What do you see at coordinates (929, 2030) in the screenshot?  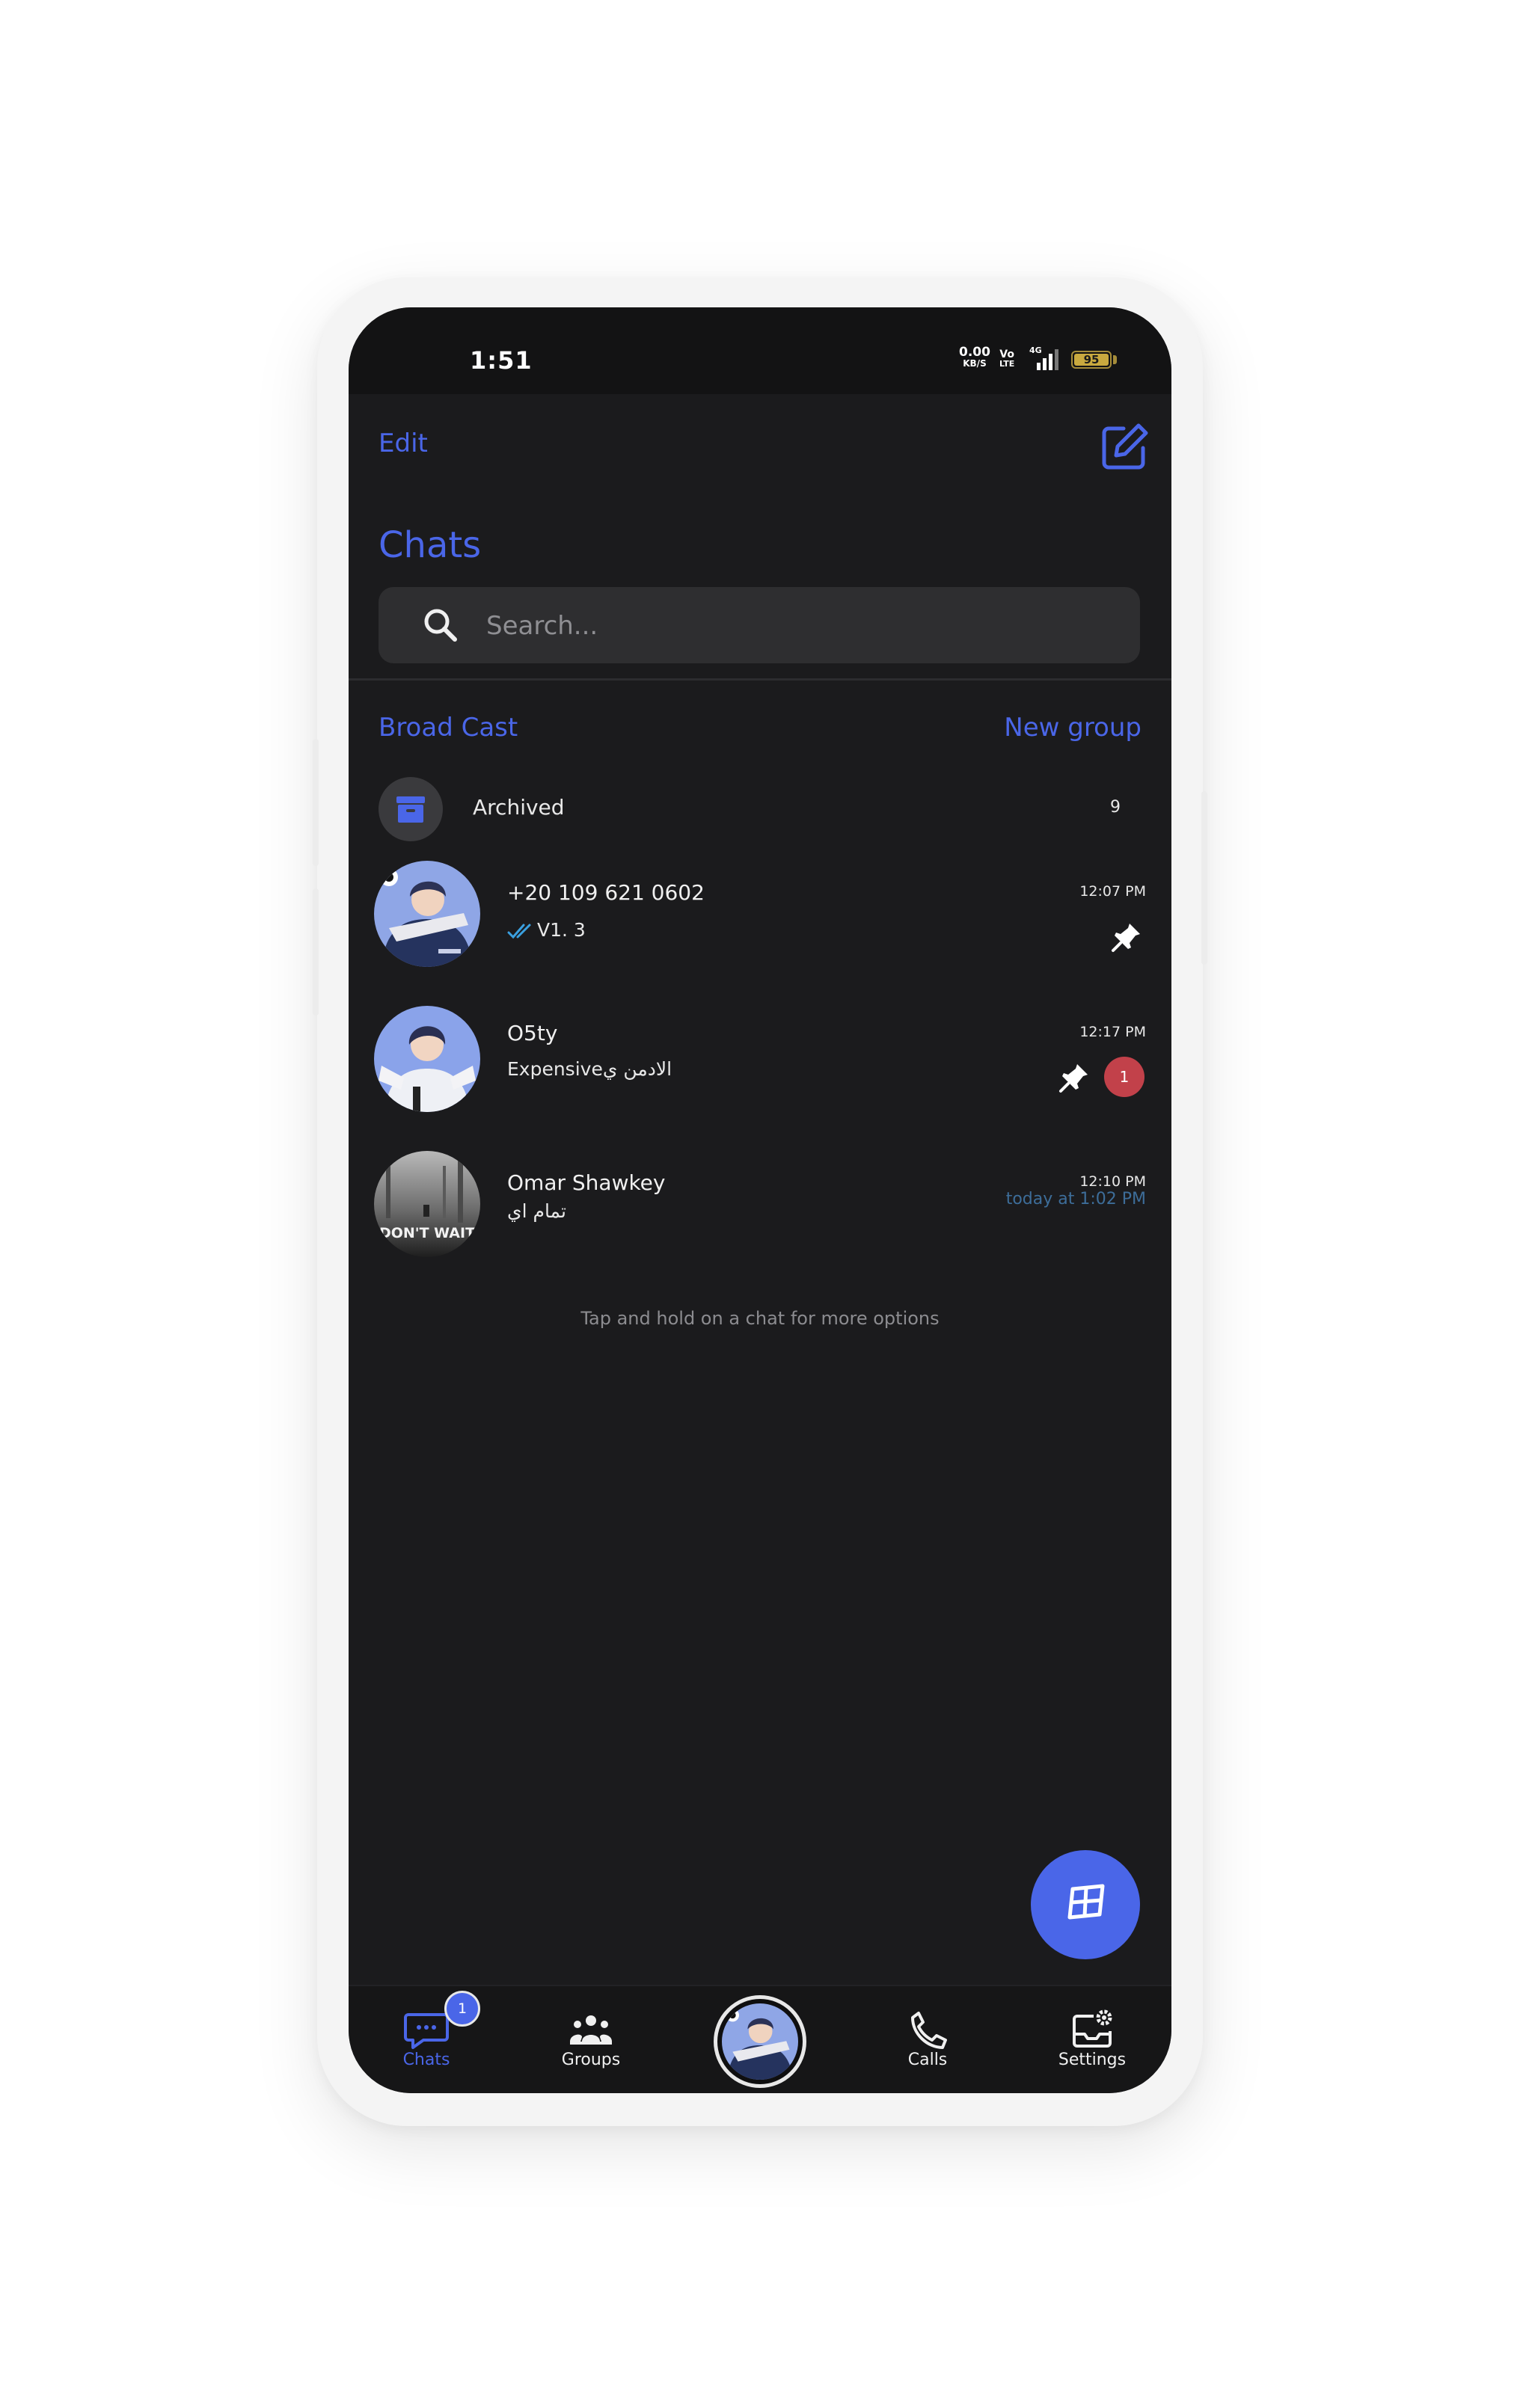 I see `phone-icon` at bounding box center [929, 2030].